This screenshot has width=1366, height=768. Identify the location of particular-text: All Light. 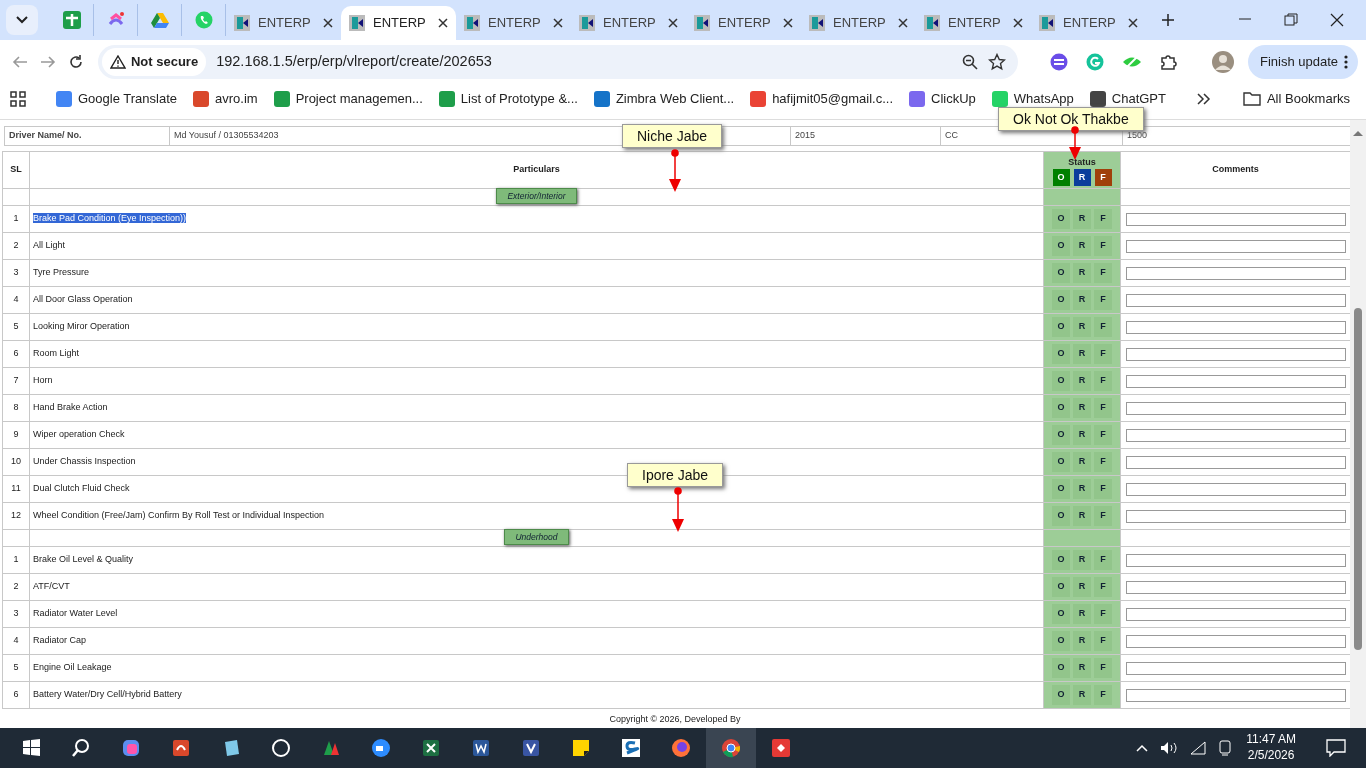
(49, 245).